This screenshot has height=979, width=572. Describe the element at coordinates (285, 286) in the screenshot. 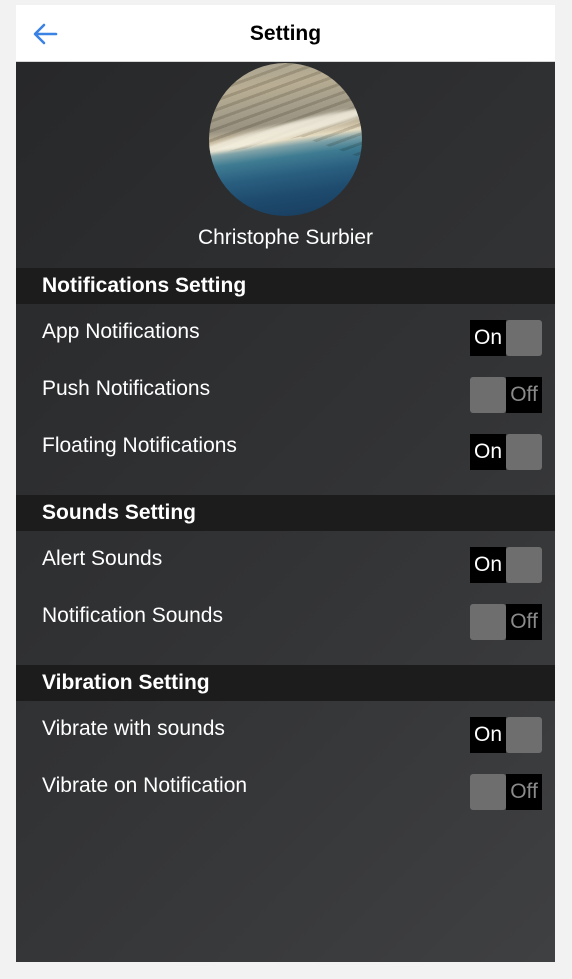

I see `section-header-notifications: Notifications Setting` at that location.